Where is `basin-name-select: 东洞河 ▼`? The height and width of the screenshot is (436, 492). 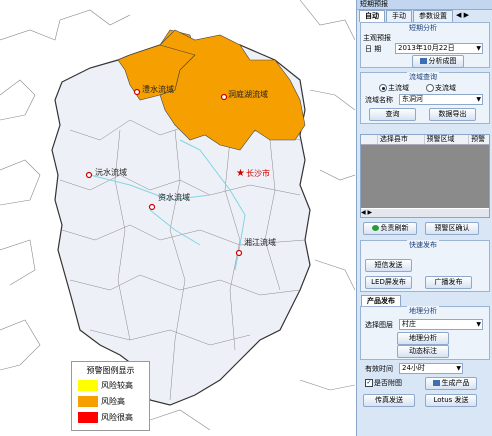
basin-name-select: 东洞河 ▼ is located at coordinates (441, 99).